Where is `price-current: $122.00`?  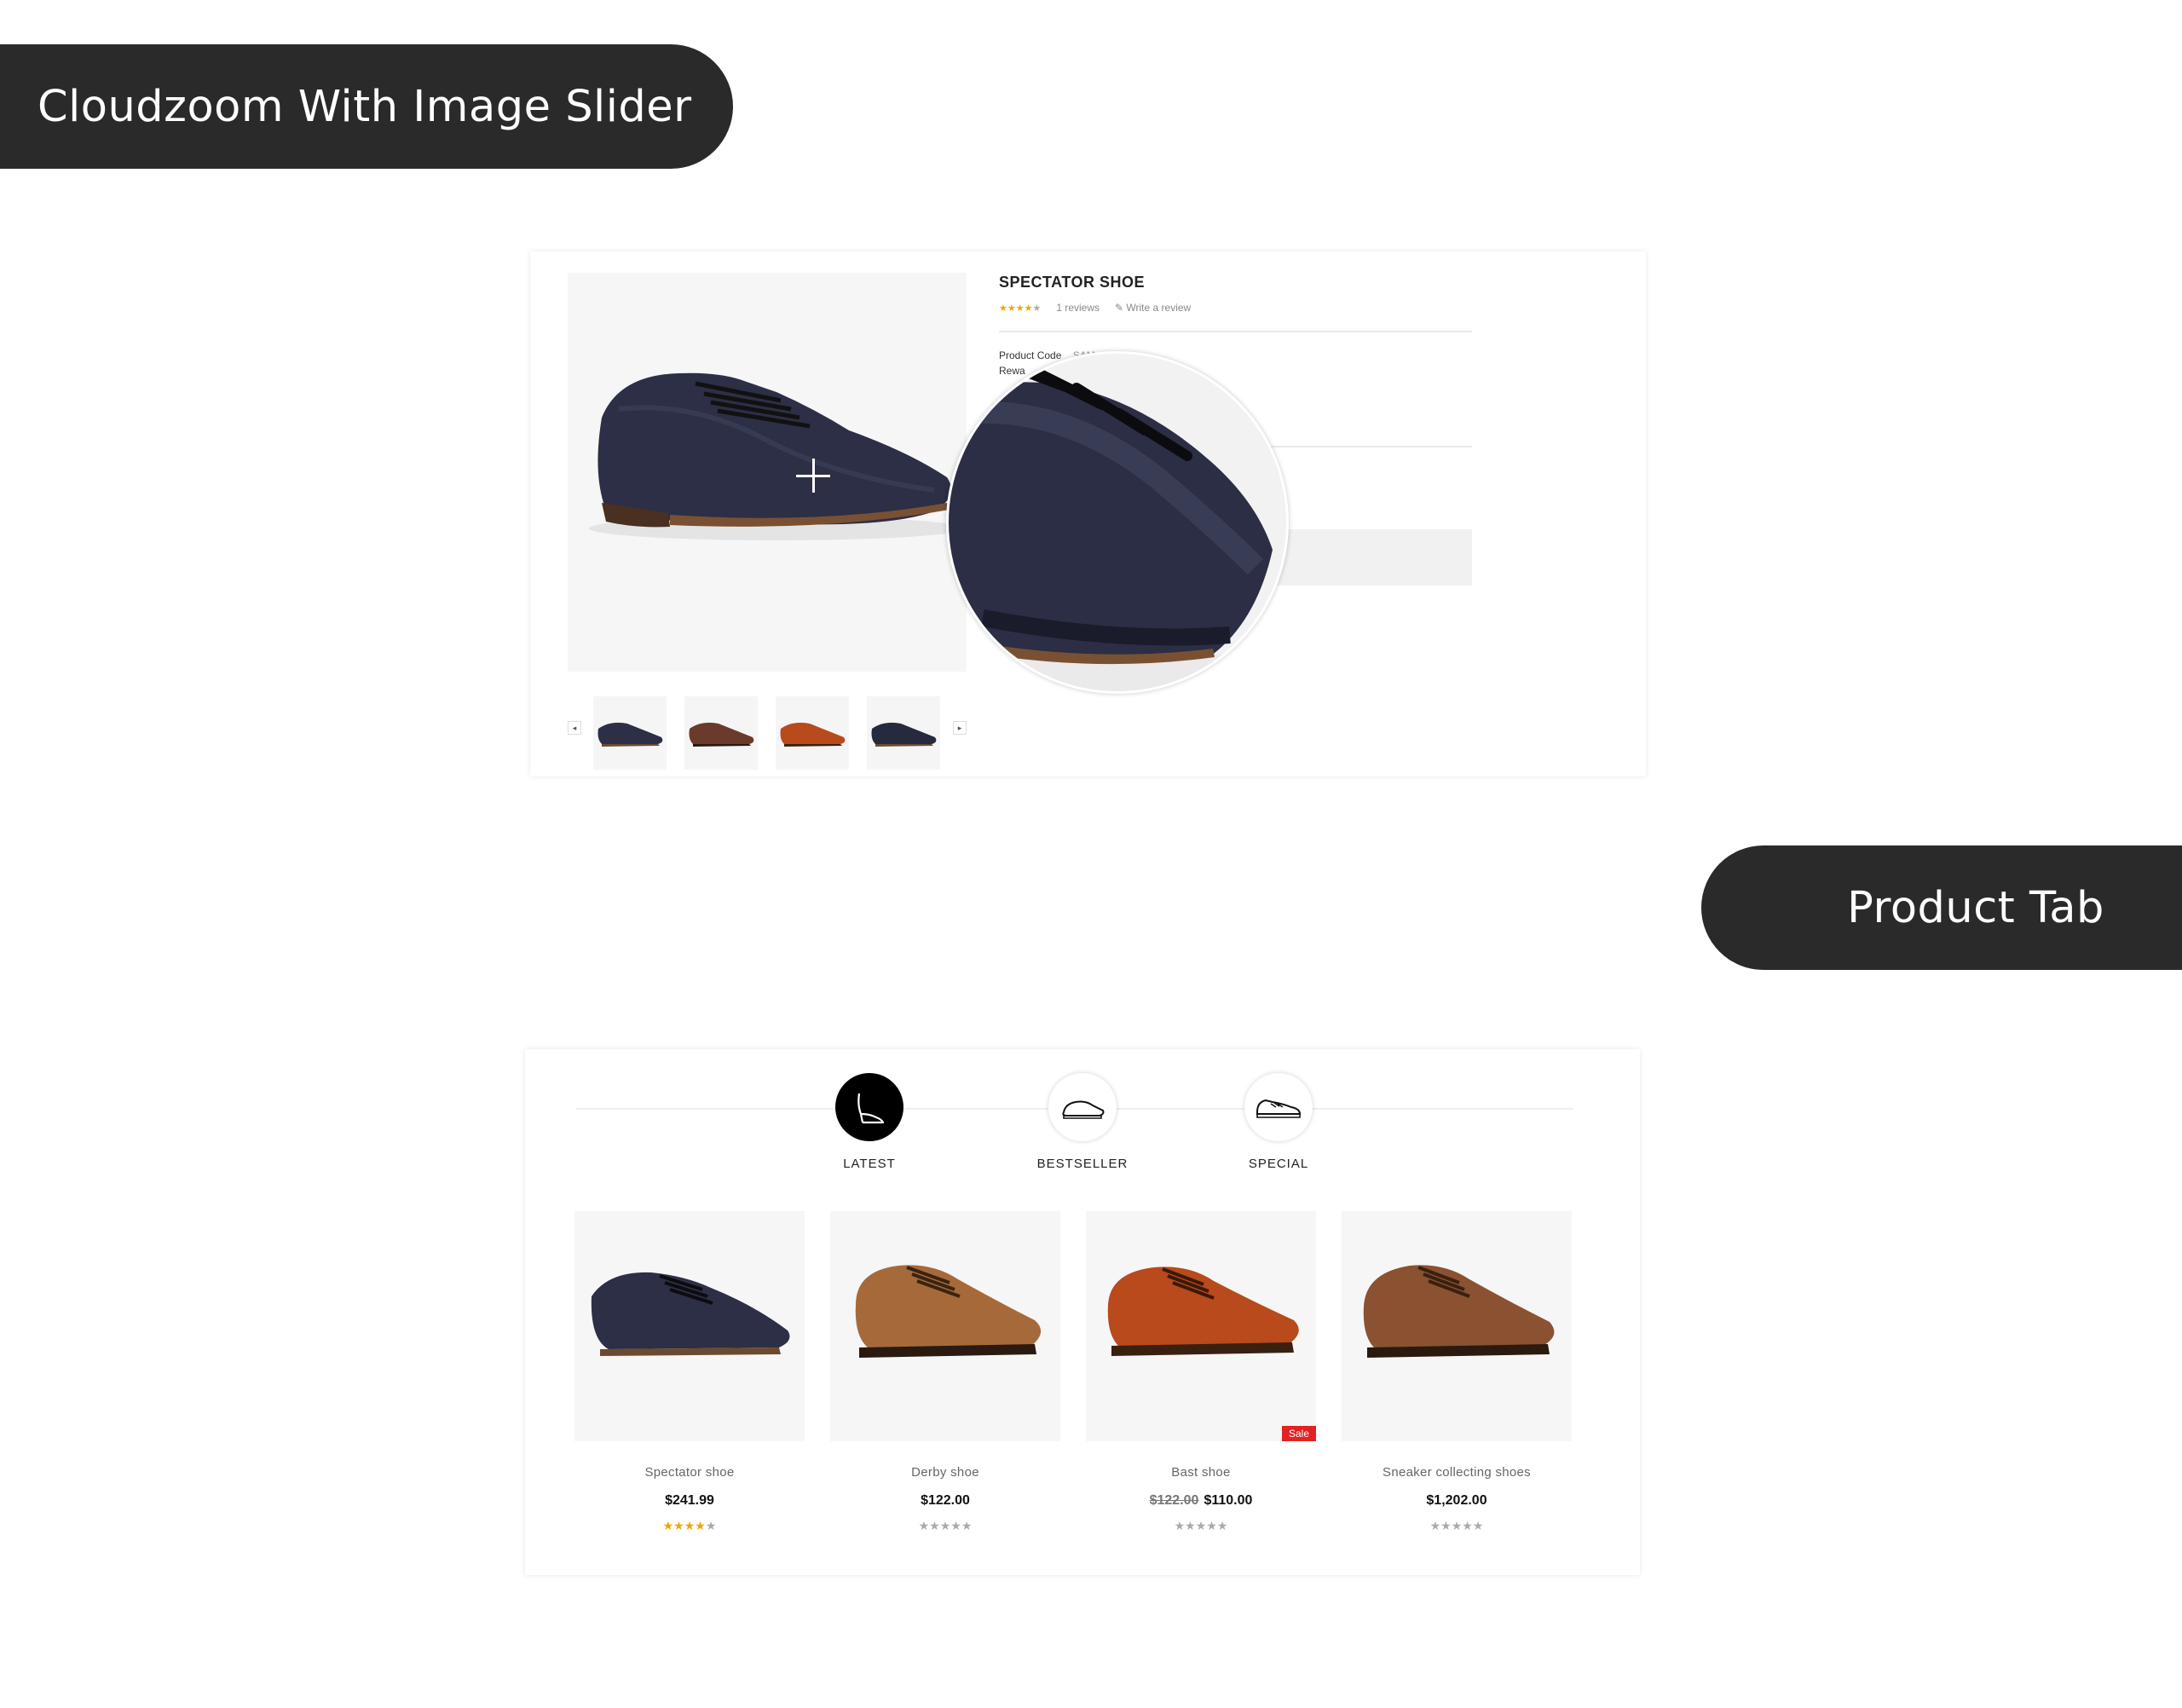 price-current: $122.00 is located at coordinates (945, 1500).